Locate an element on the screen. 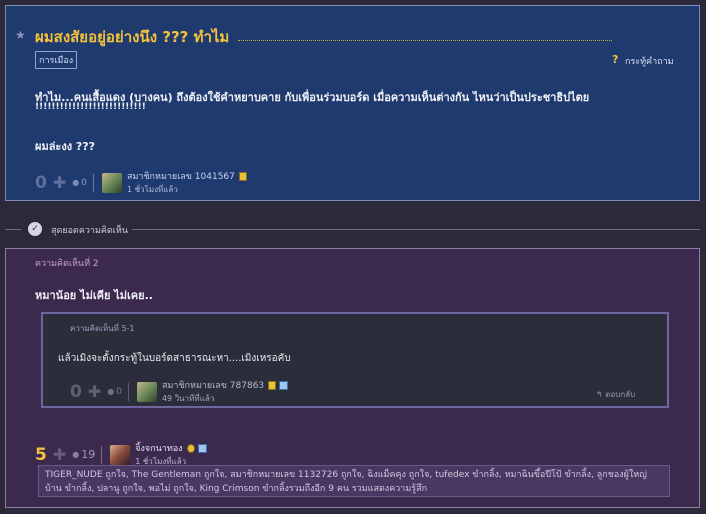  comment-stats: 5 ✚ ● 19 จิ้งจกนาทอง 1 ชั่วโมงที่แล้ว is located at coordinates (121, 454).